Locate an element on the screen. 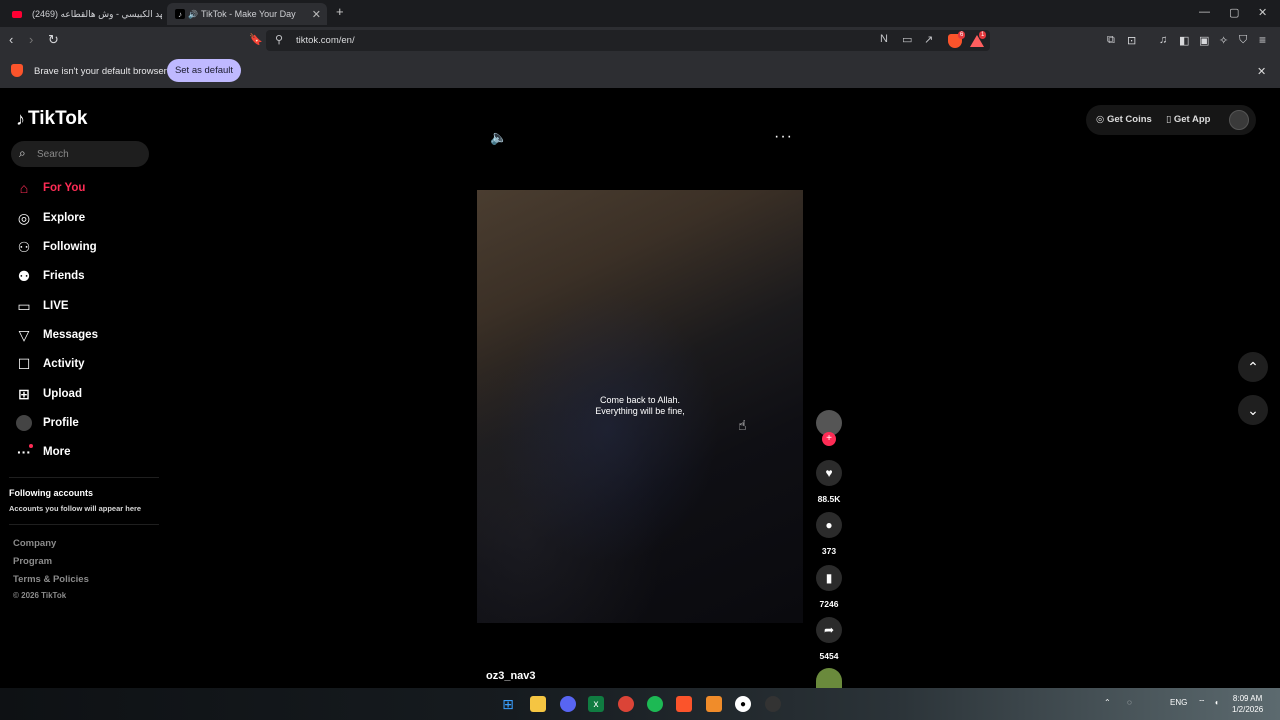  follow-button: + is located at coordinates (829, 439).